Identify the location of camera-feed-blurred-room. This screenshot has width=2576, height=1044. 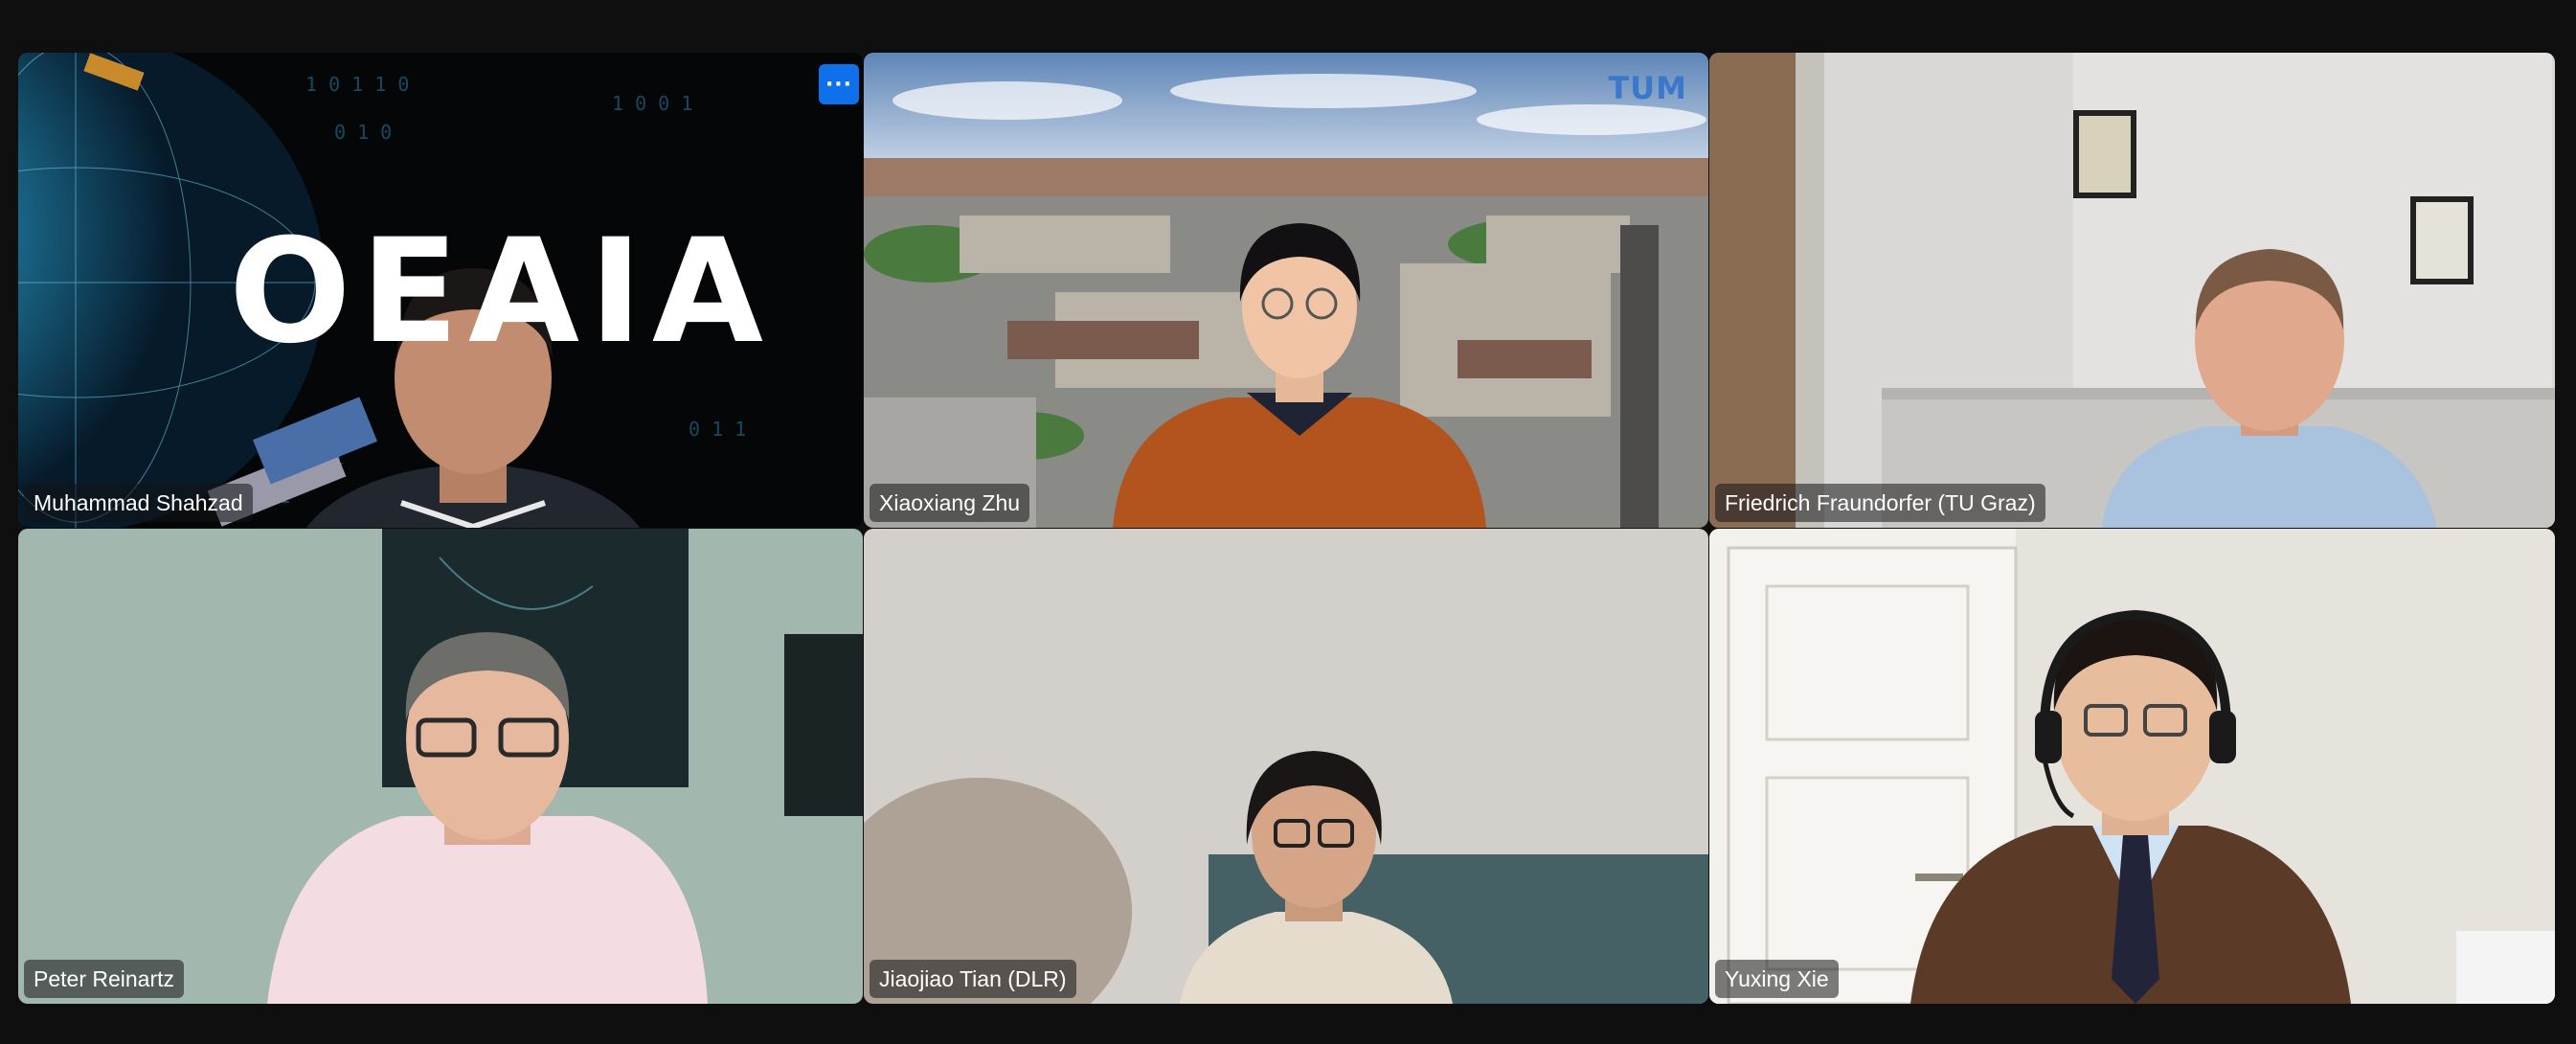
(1286, 766).